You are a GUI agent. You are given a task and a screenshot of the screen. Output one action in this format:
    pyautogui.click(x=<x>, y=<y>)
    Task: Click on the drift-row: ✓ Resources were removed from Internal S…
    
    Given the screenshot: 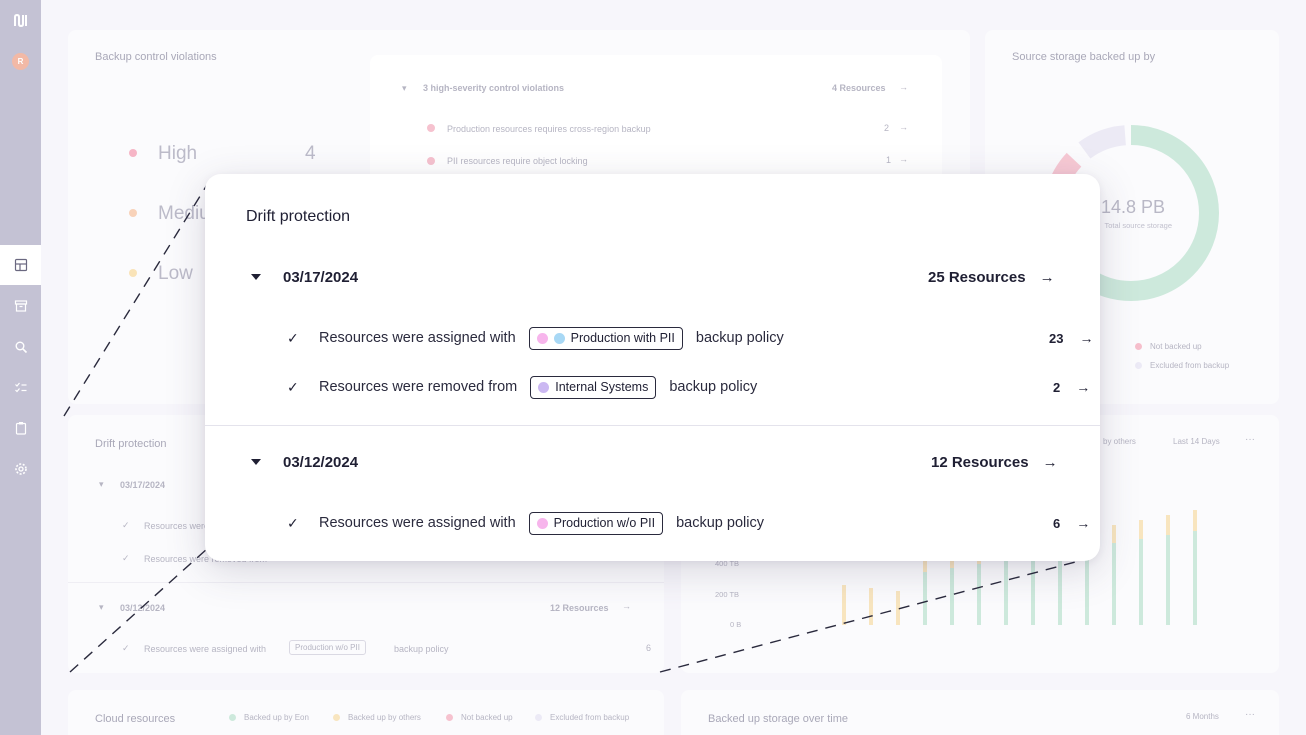 What is the action you would take?
    pyautogui.click(x=522, y=387)
    